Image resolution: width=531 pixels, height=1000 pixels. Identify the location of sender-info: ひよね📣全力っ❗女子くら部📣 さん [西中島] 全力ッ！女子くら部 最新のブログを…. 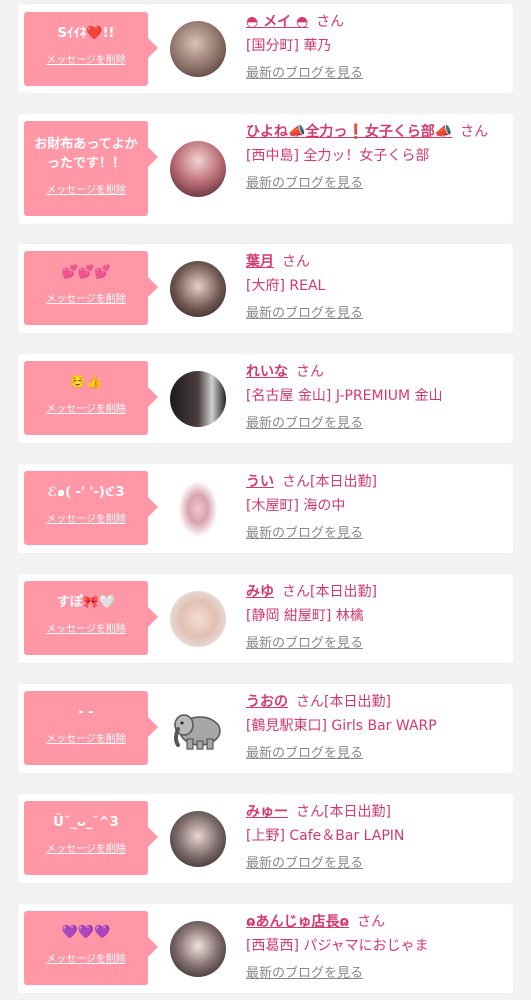
(374, 158).